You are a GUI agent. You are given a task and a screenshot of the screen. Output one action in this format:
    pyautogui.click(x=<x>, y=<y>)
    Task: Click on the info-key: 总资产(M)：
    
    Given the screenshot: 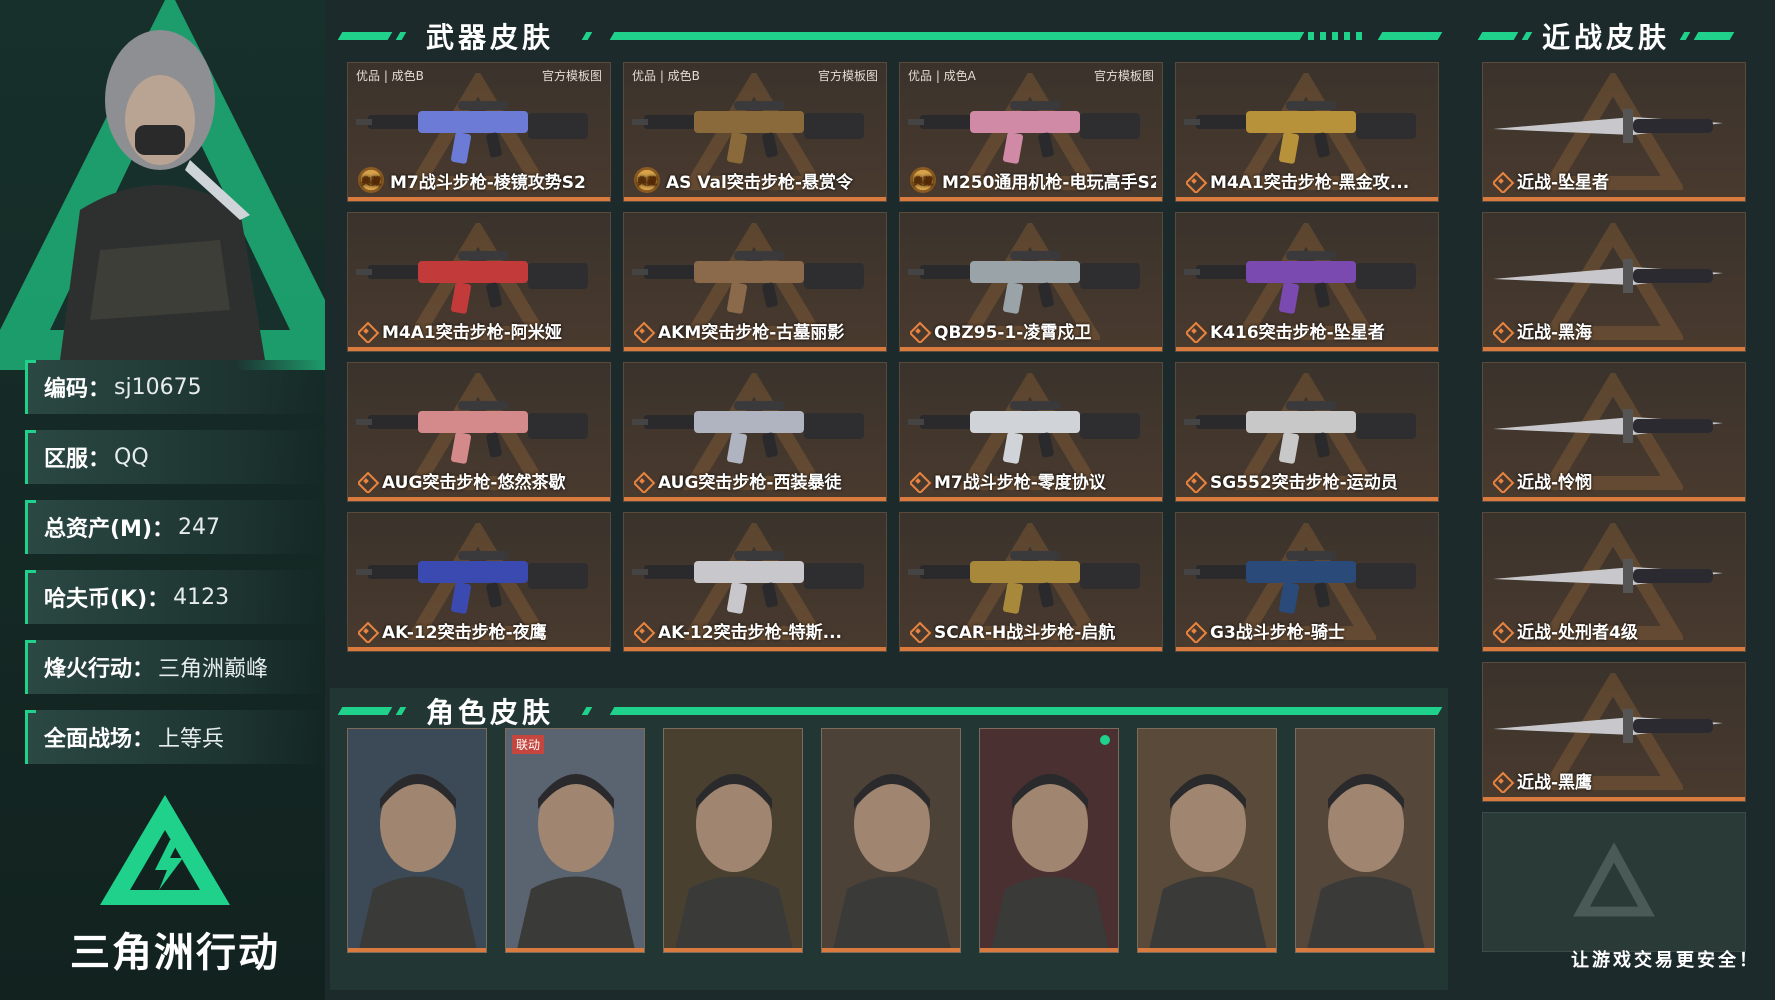 What is the action you would take?
    pyautogui.click(x=109, y=529)
    